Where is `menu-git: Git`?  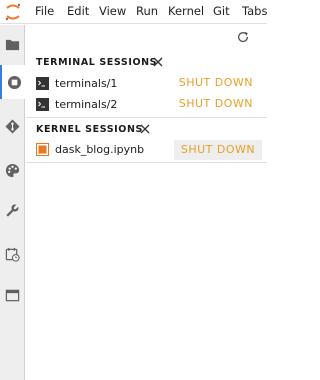 menu-git: Git is located at coordinates (221, 11).